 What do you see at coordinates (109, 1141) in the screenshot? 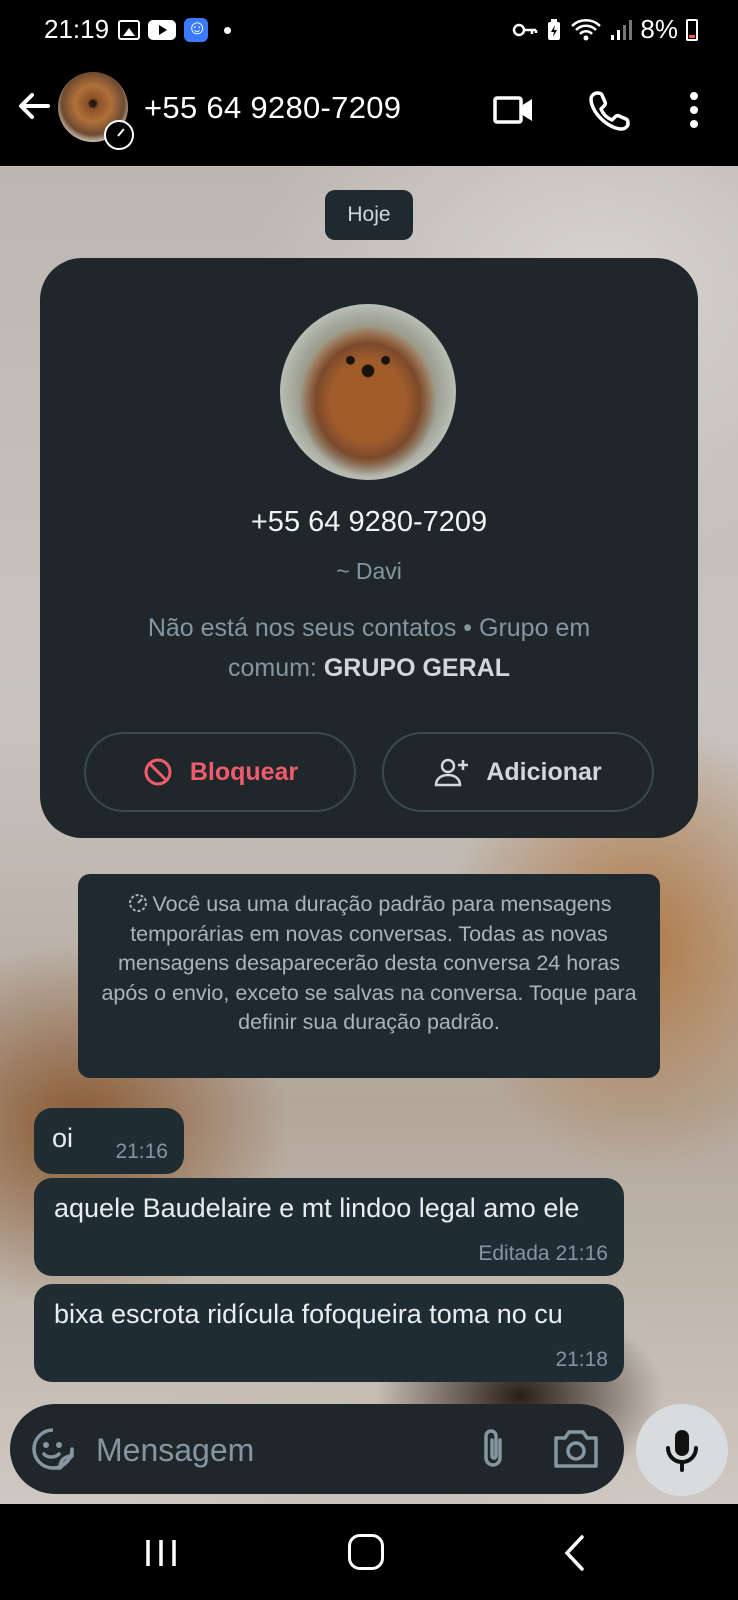
I see `message-bubble: oi 21:16` at bounding box center [109, 1141].